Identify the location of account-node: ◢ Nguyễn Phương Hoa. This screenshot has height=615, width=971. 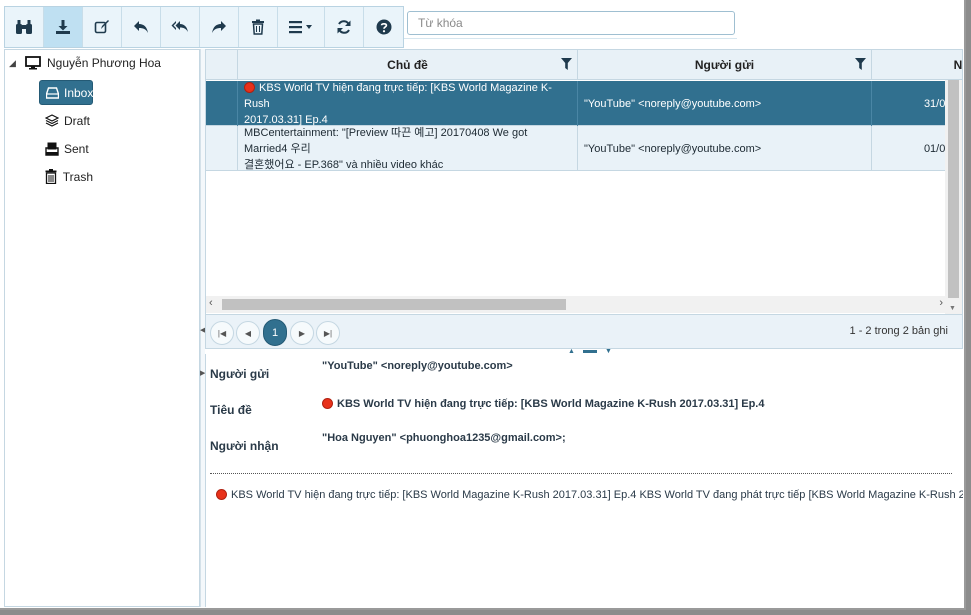
(85, 63).